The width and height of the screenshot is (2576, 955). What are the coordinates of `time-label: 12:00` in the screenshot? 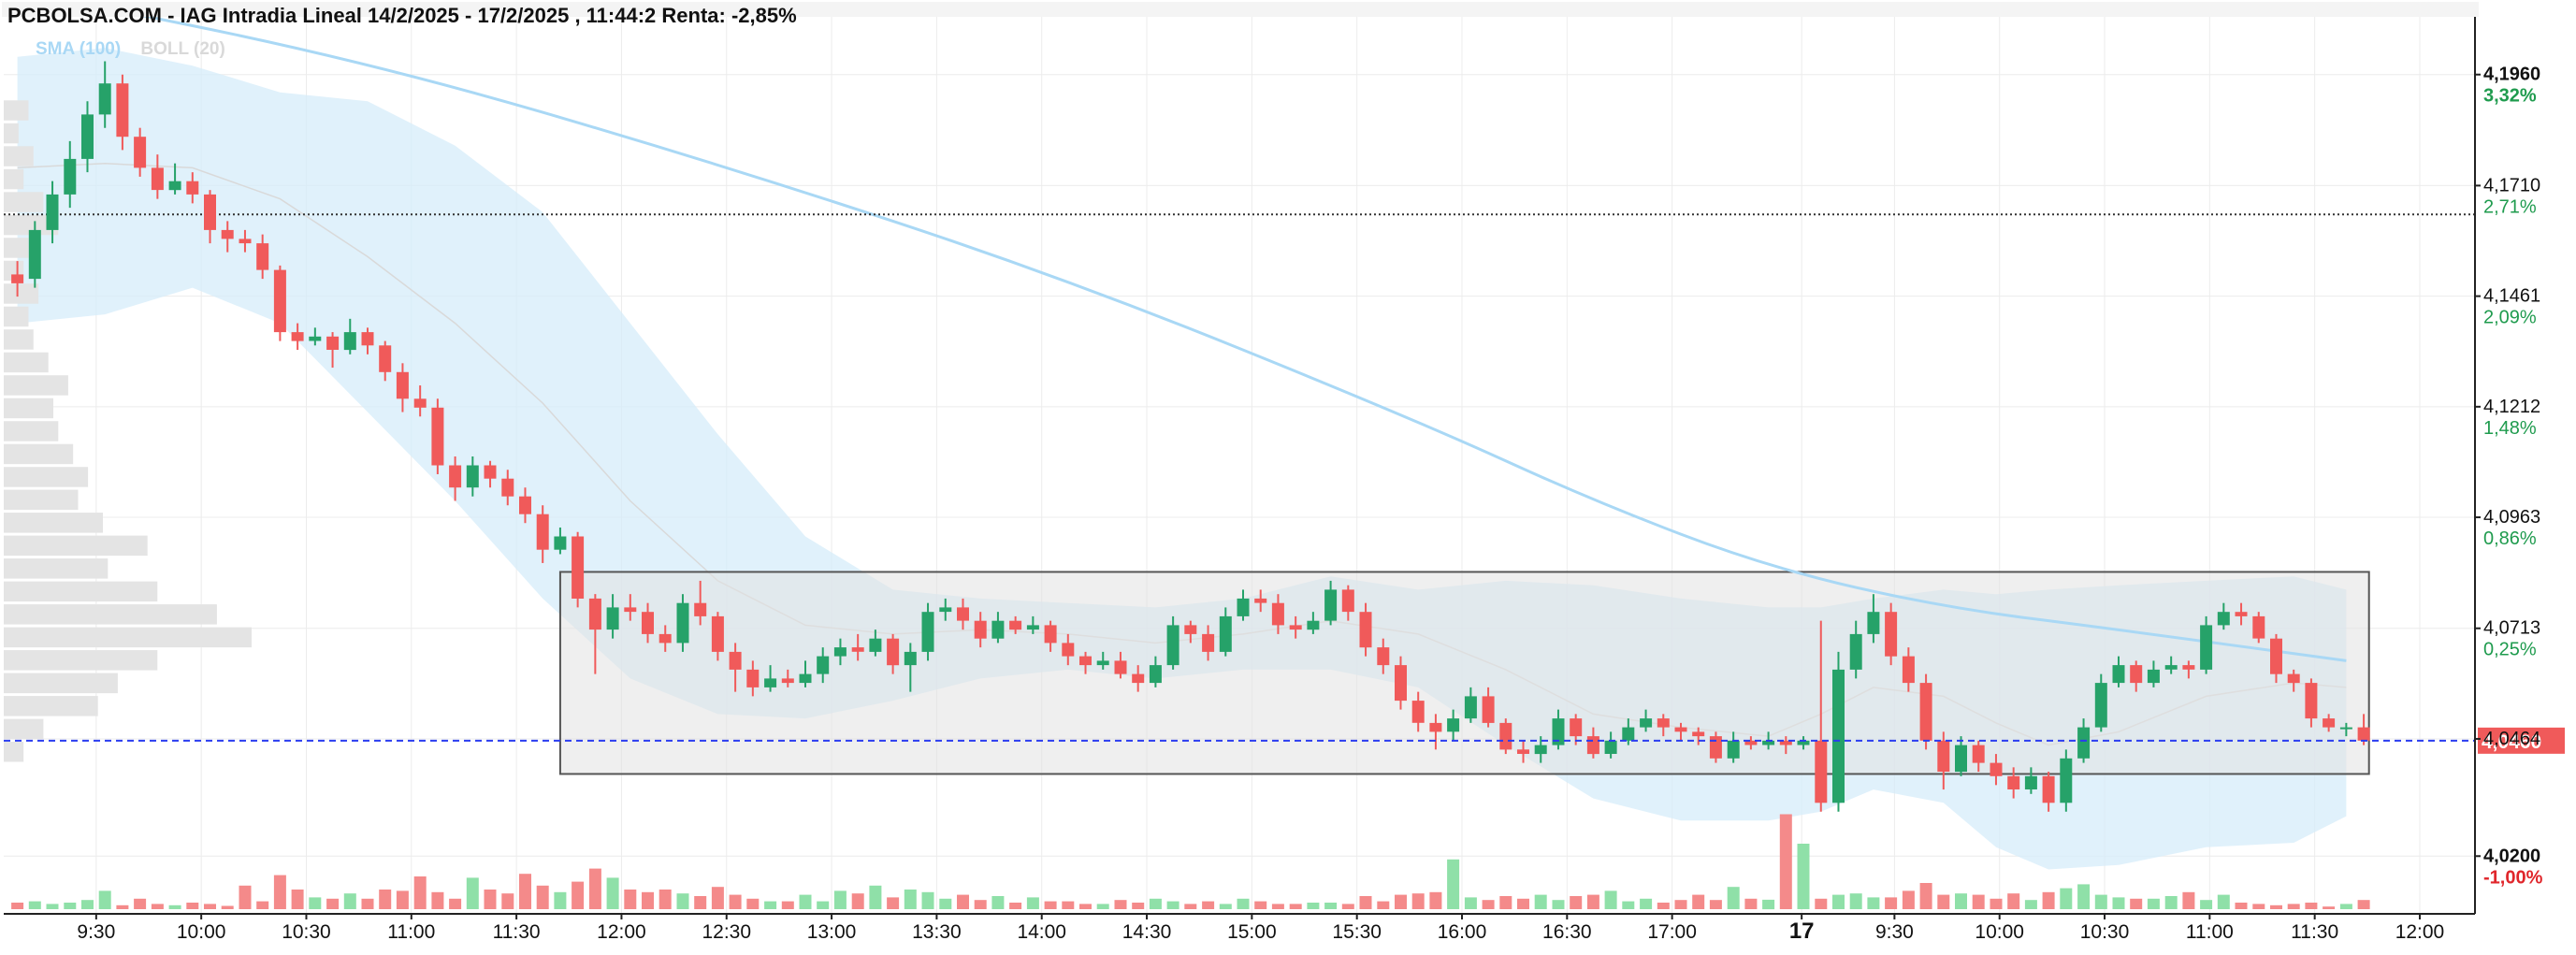 It's located at (2420, 932).